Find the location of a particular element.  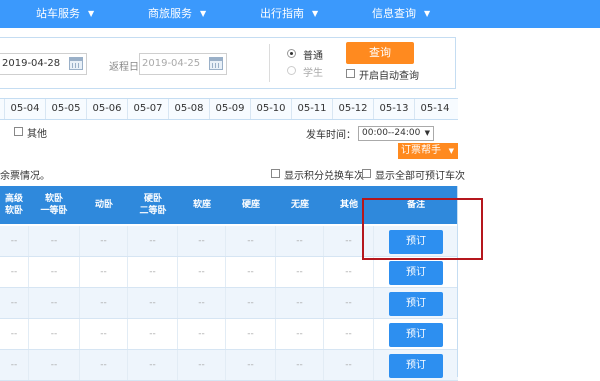

show-all-checkbox is located at coordinates (366, 173).